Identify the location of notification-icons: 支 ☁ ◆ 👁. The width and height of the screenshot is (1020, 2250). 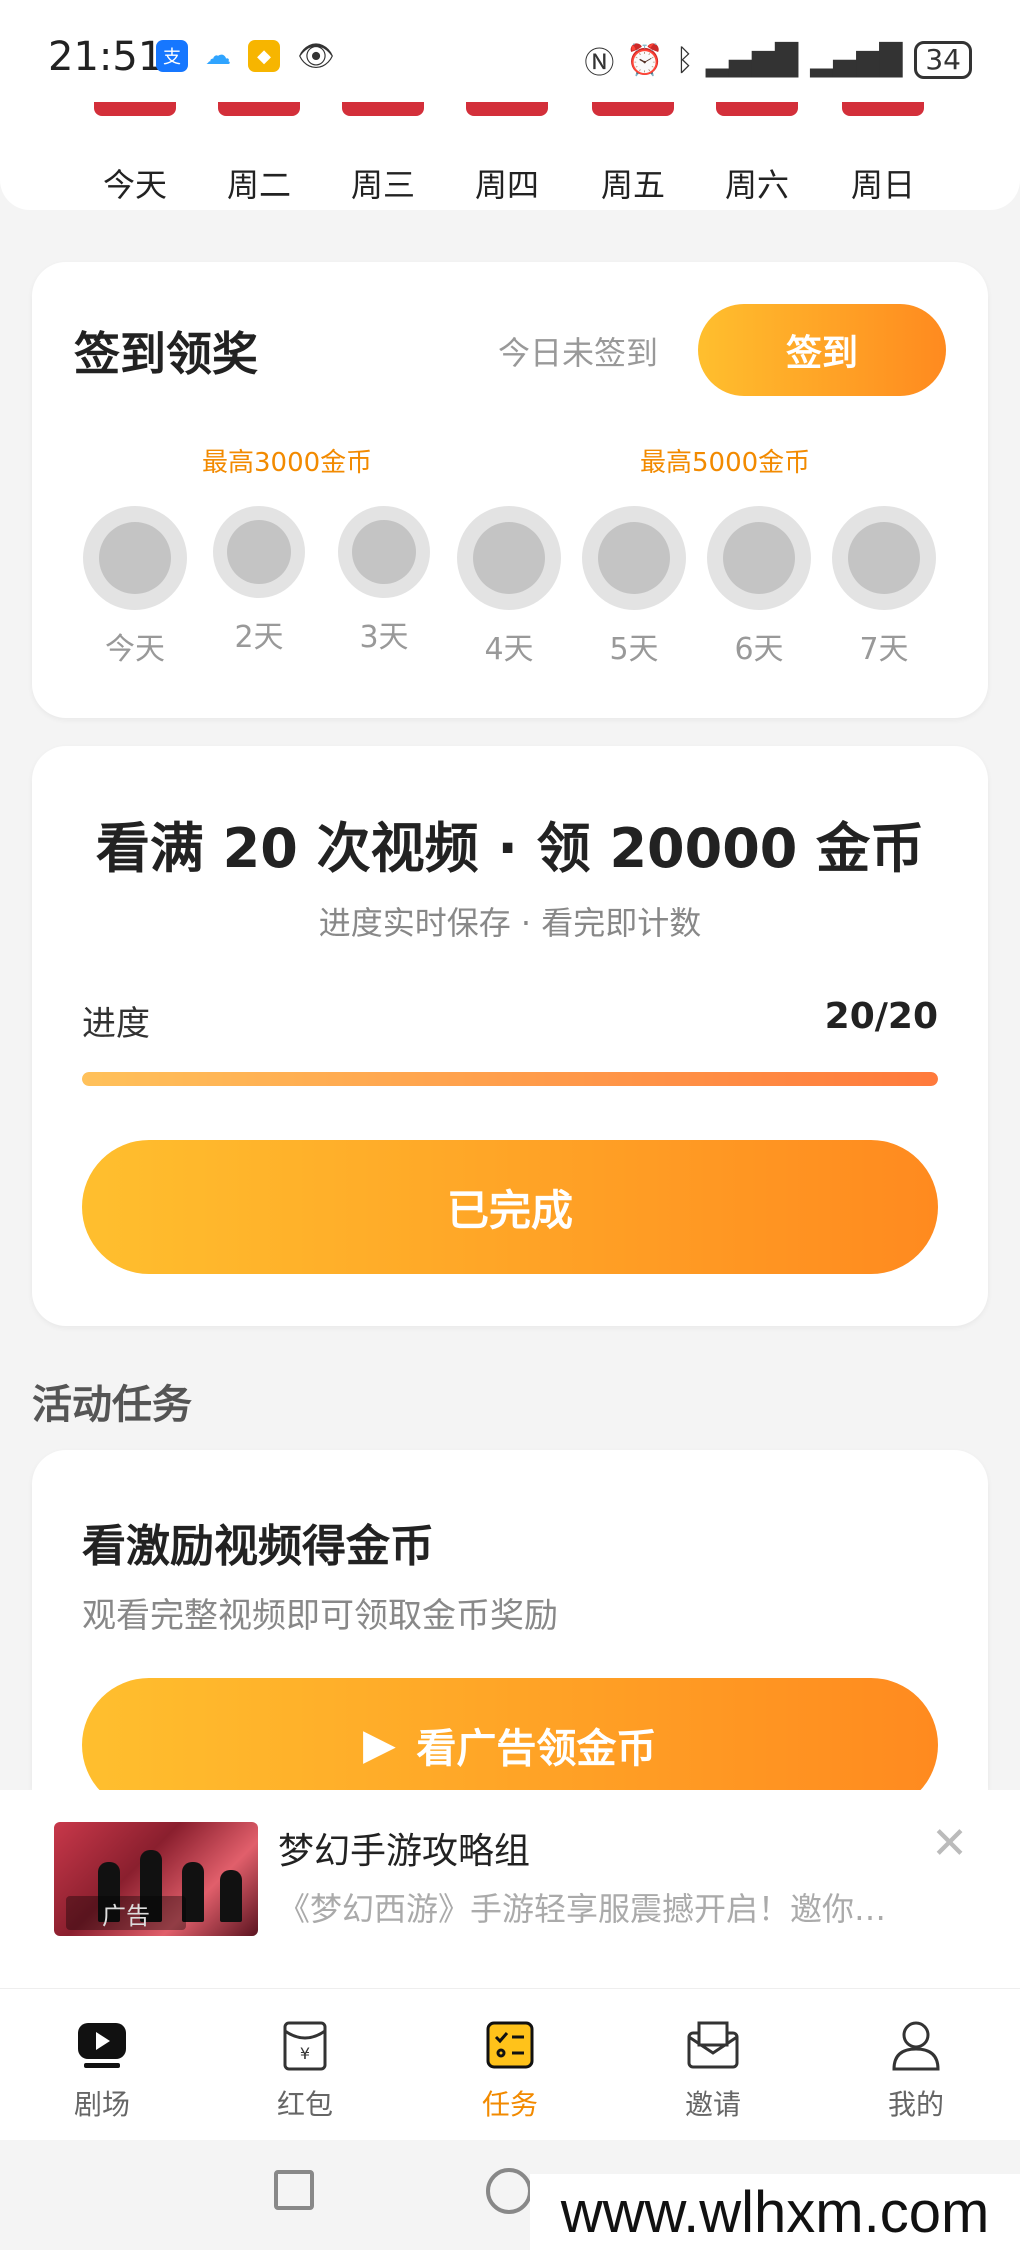
(247, 56).